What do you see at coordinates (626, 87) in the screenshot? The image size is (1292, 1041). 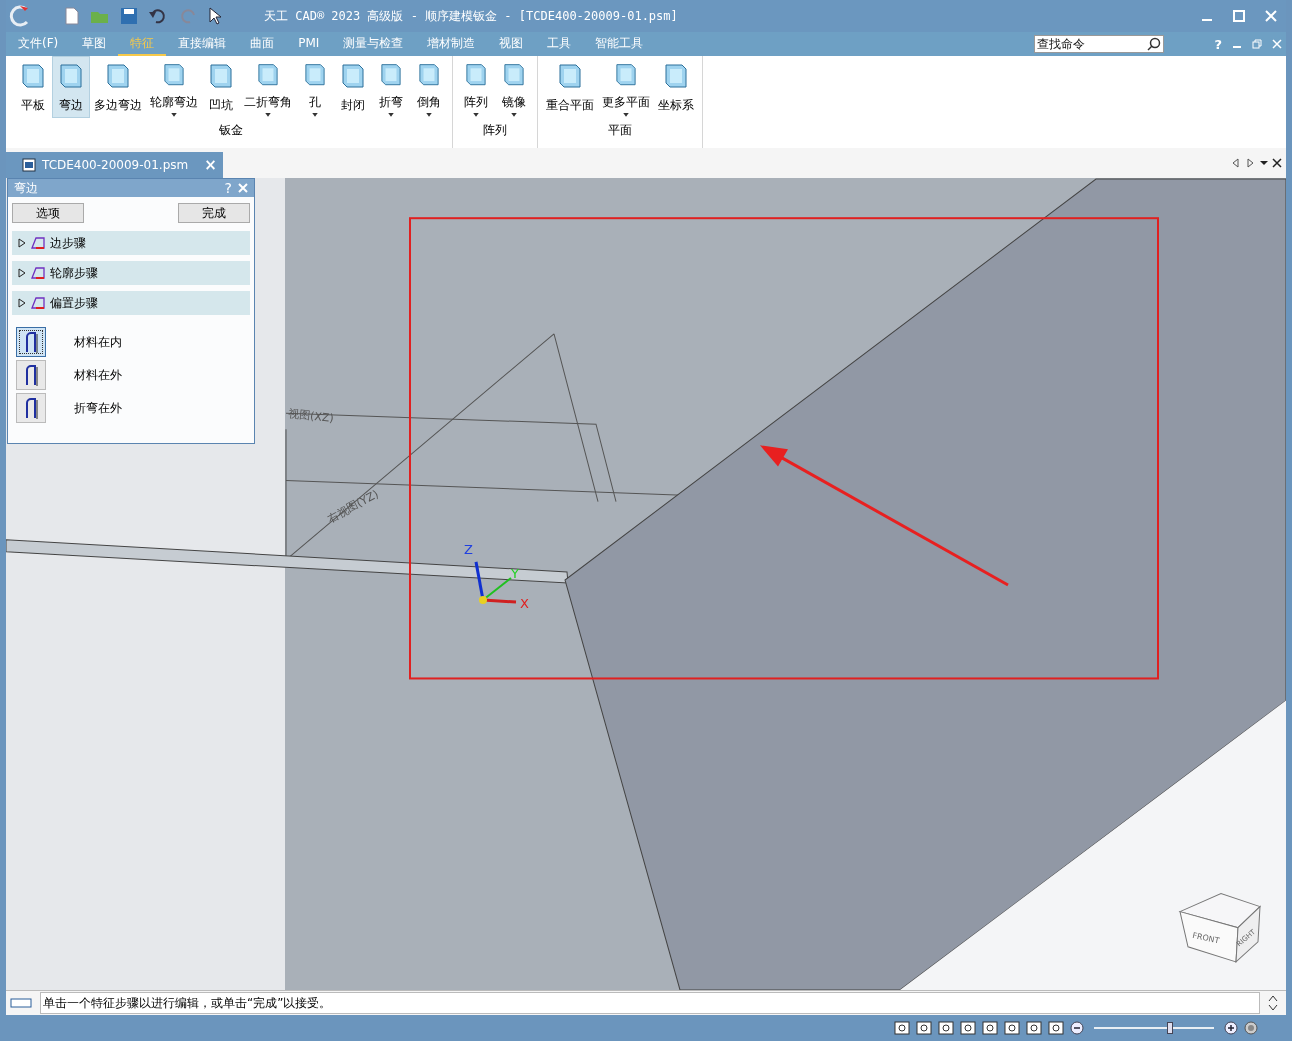 I see `ribbon-button: 更多平面` at bounding box center [626, 87].